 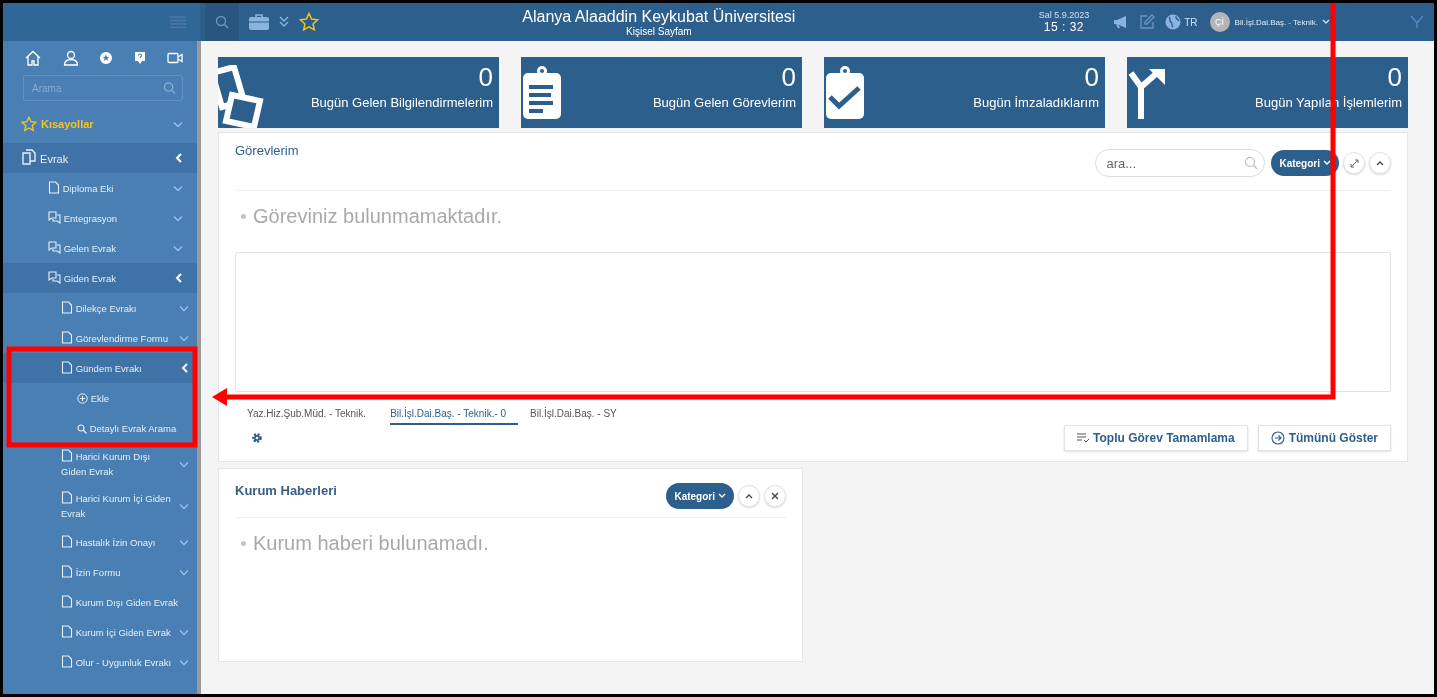 What do you see at coordinates (401, 103) in the screenshot?
I see `stat-label: Bugün Gelen Bilgilendirmelerim` at bounding box center [401, 103].